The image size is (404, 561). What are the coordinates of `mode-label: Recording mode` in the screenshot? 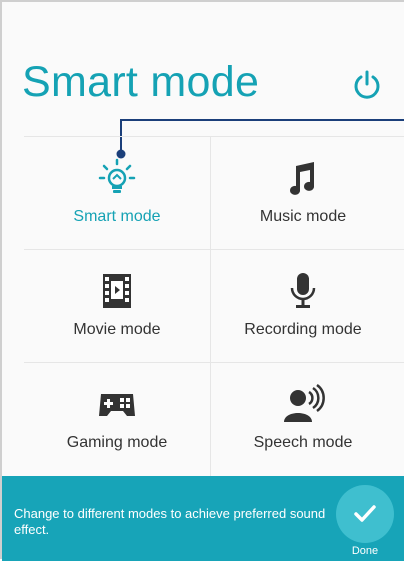 It's located at (303, 329).